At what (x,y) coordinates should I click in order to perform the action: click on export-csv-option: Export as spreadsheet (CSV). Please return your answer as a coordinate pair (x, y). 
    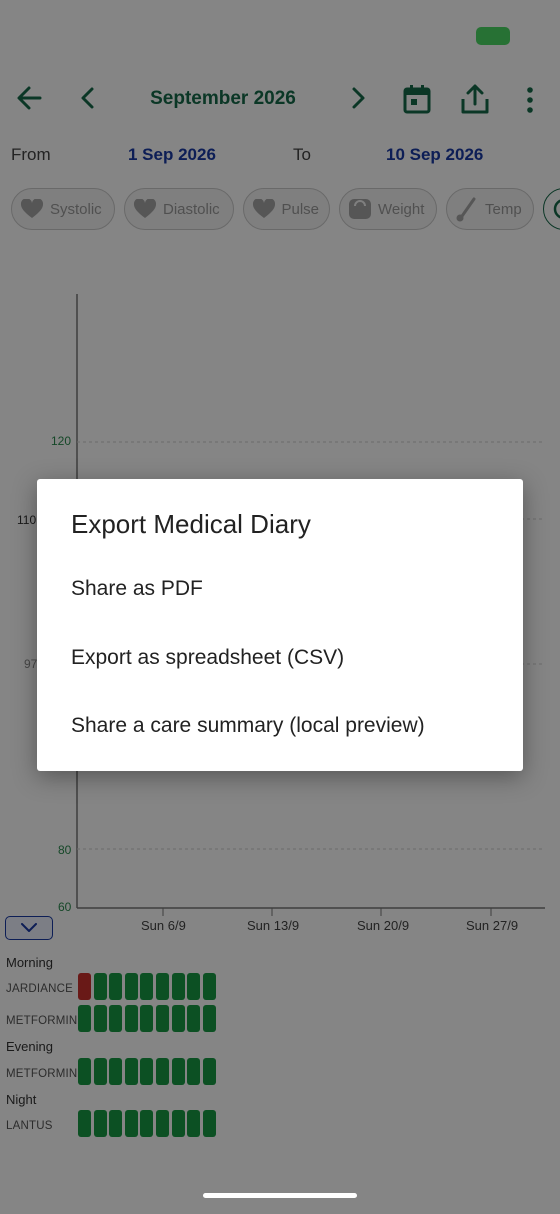
    Looking at the image, I should click on (207, 658).